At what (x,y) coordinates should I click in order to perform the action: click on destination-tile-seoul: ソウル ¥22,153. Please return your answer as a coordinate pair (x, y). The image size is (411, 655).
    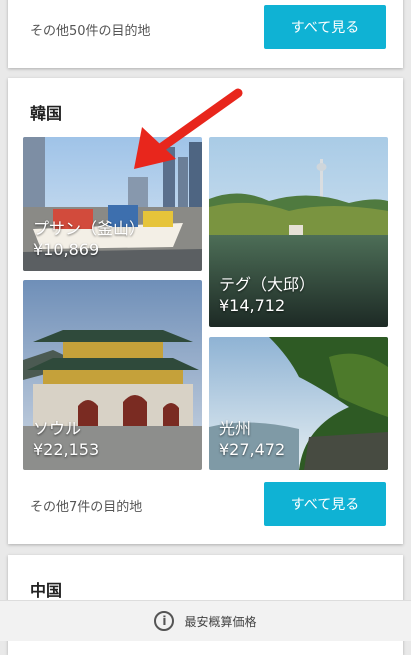
    Looking at the image, I should click on (112, 375).